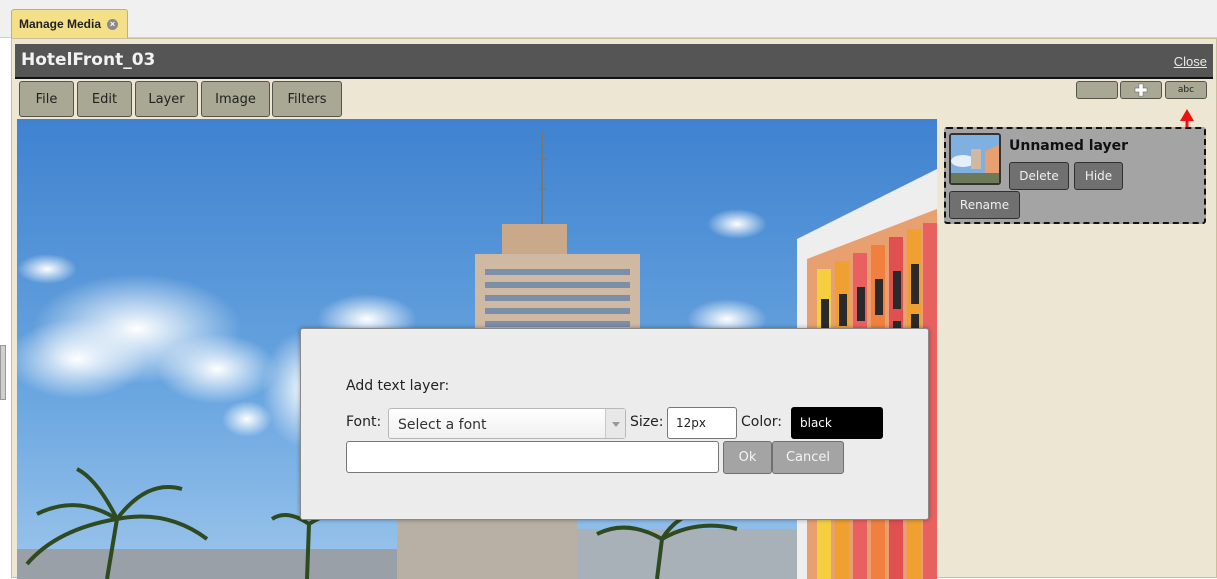 The height and width of the screenshot is (579, 1217). I want to click on color-tool-button, so click(1097, 90).